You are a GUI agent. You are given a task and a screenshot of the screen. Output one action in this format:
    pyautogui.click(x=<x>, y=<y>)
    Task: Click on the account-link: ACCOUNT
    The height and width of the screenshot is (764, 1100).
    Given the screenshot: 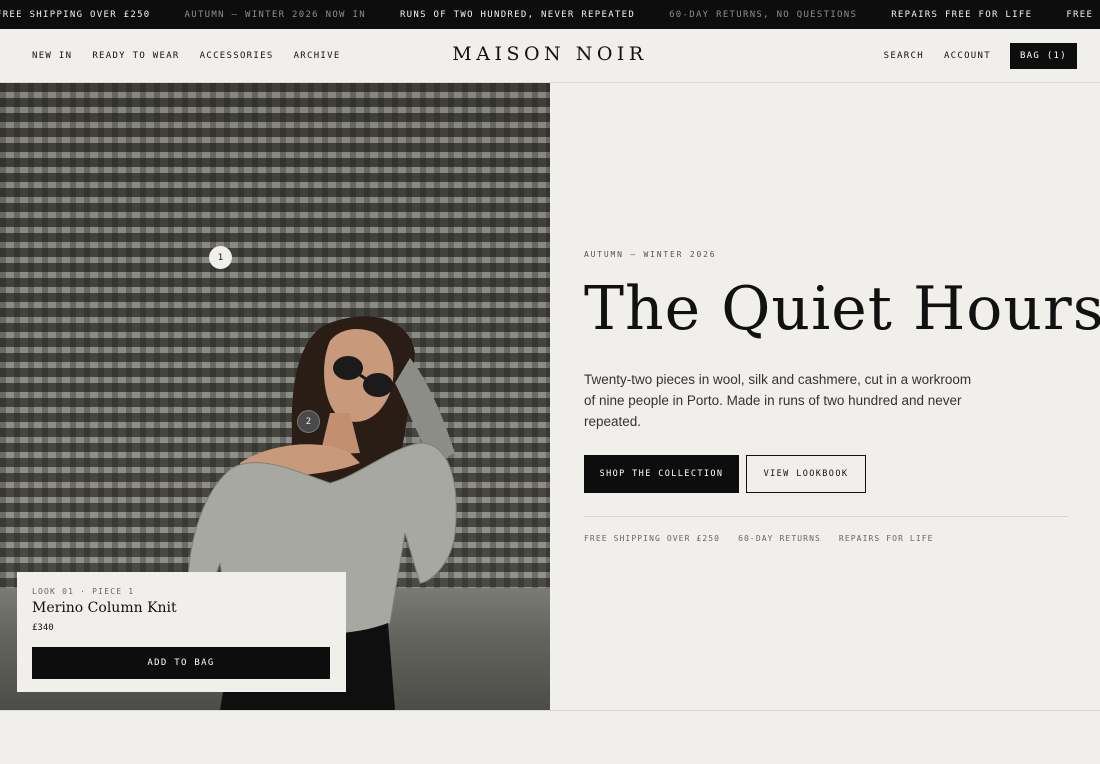 What is the action you would take?
    pyautogui.click(x=967, y=56)
    